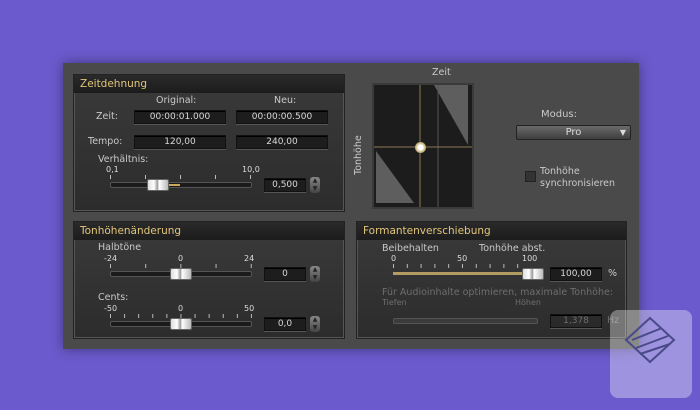 The image size is (700, 410). What do you see at coordinates (209, 84) in the screenshot?
I see `panel-title: Zeitdehnung` at bounding box center [209, 84].